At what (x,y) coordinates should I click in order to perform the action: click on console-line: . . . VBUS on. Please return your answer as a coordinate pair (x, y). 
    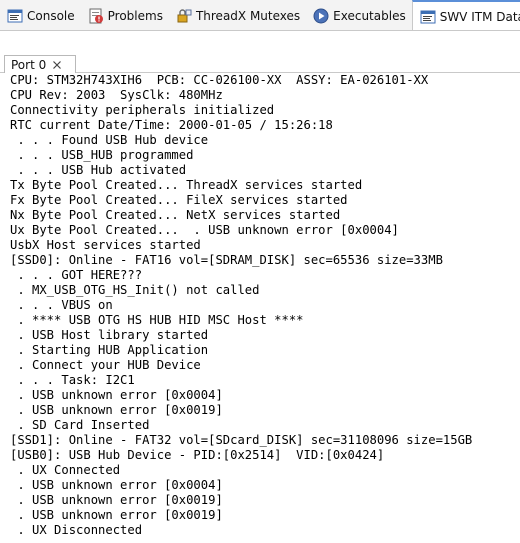
    Looking at the image, I should click on (61, 305).